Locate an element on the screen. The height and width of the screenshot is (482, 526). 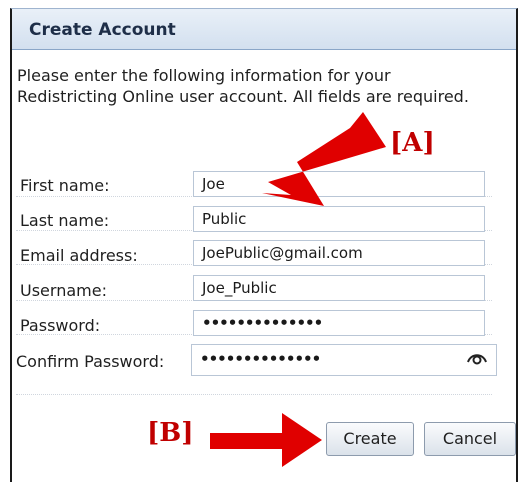
annotation-arrow-b is located at coordinates (266, 440).